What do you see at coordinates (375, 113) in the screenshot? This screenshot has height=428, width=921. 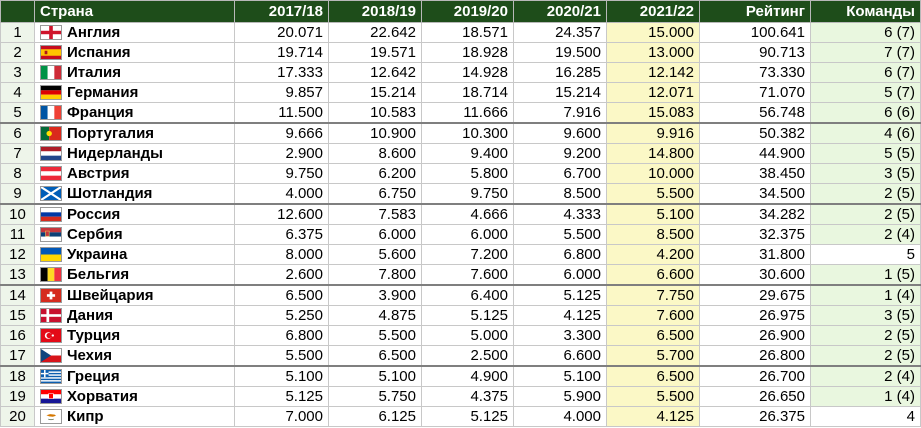 I see `season-2018-19-cell: 10.583` at bounding box center [375, 113].